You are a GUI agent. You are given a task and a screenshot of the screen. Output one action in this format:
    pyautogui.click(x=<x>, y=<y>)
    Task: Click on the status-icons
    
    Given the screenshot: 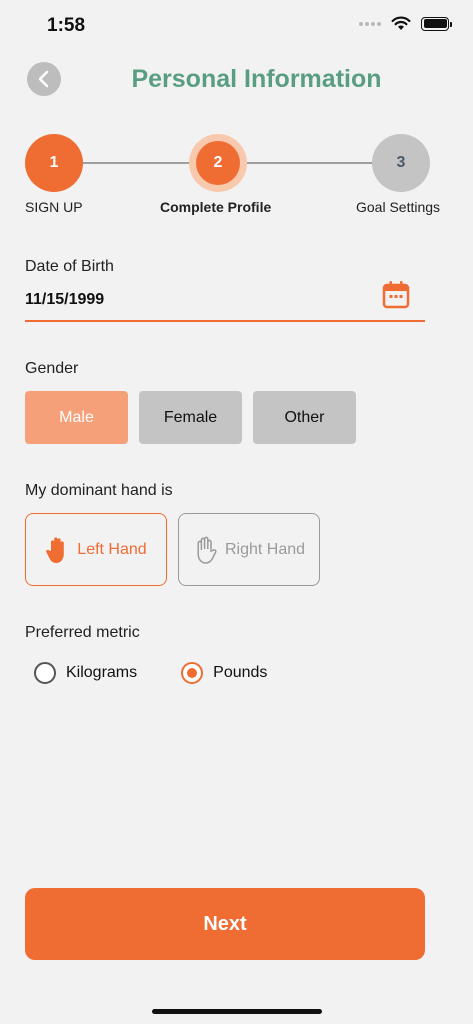 What is the action you would take?
    pyautogui.click(x=405, y=23)
    